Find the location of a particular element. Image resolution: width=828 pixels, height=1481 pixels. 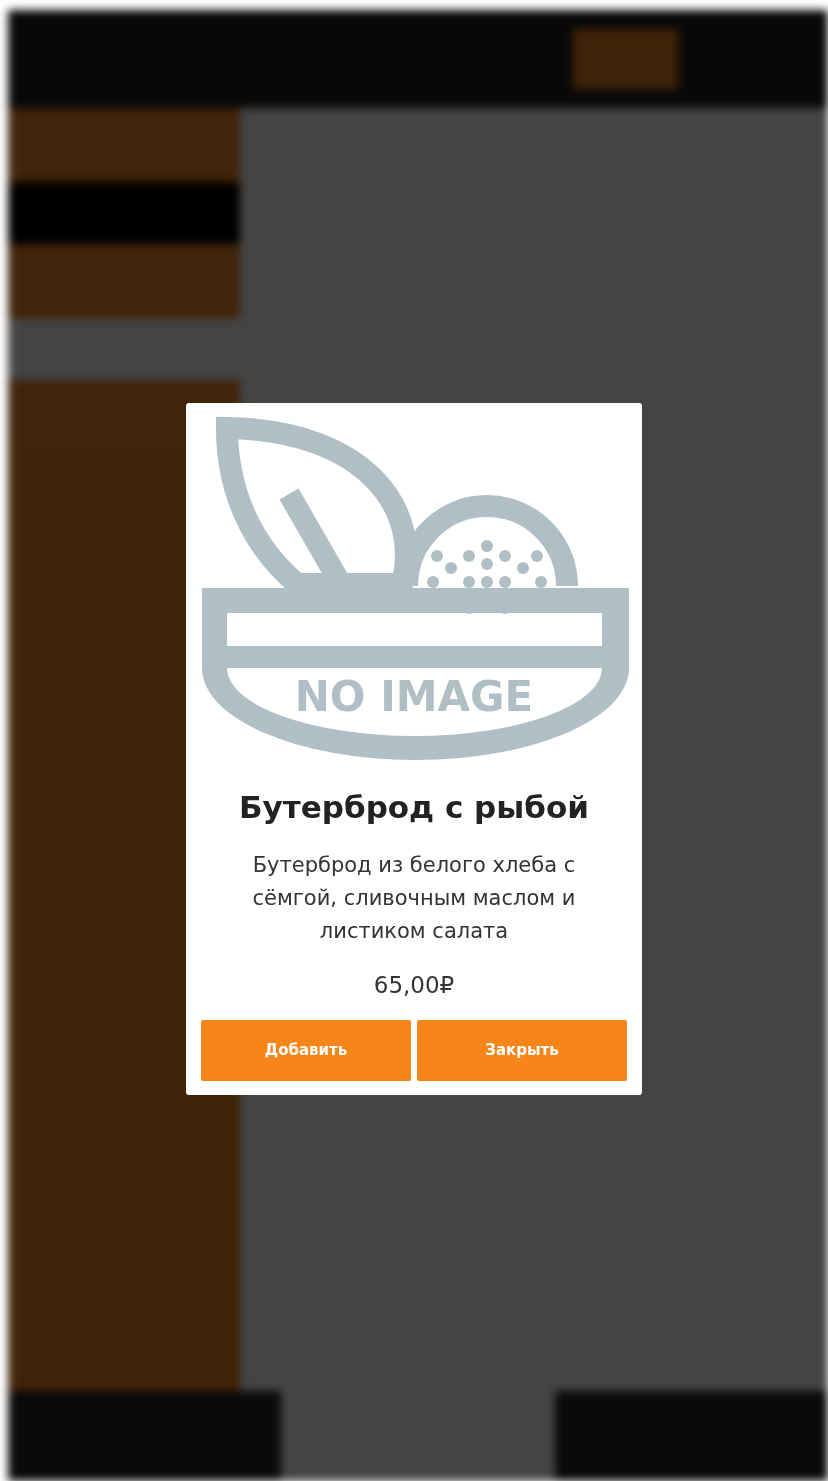

add-button: Добавить is located at coordinates (306, 1050).